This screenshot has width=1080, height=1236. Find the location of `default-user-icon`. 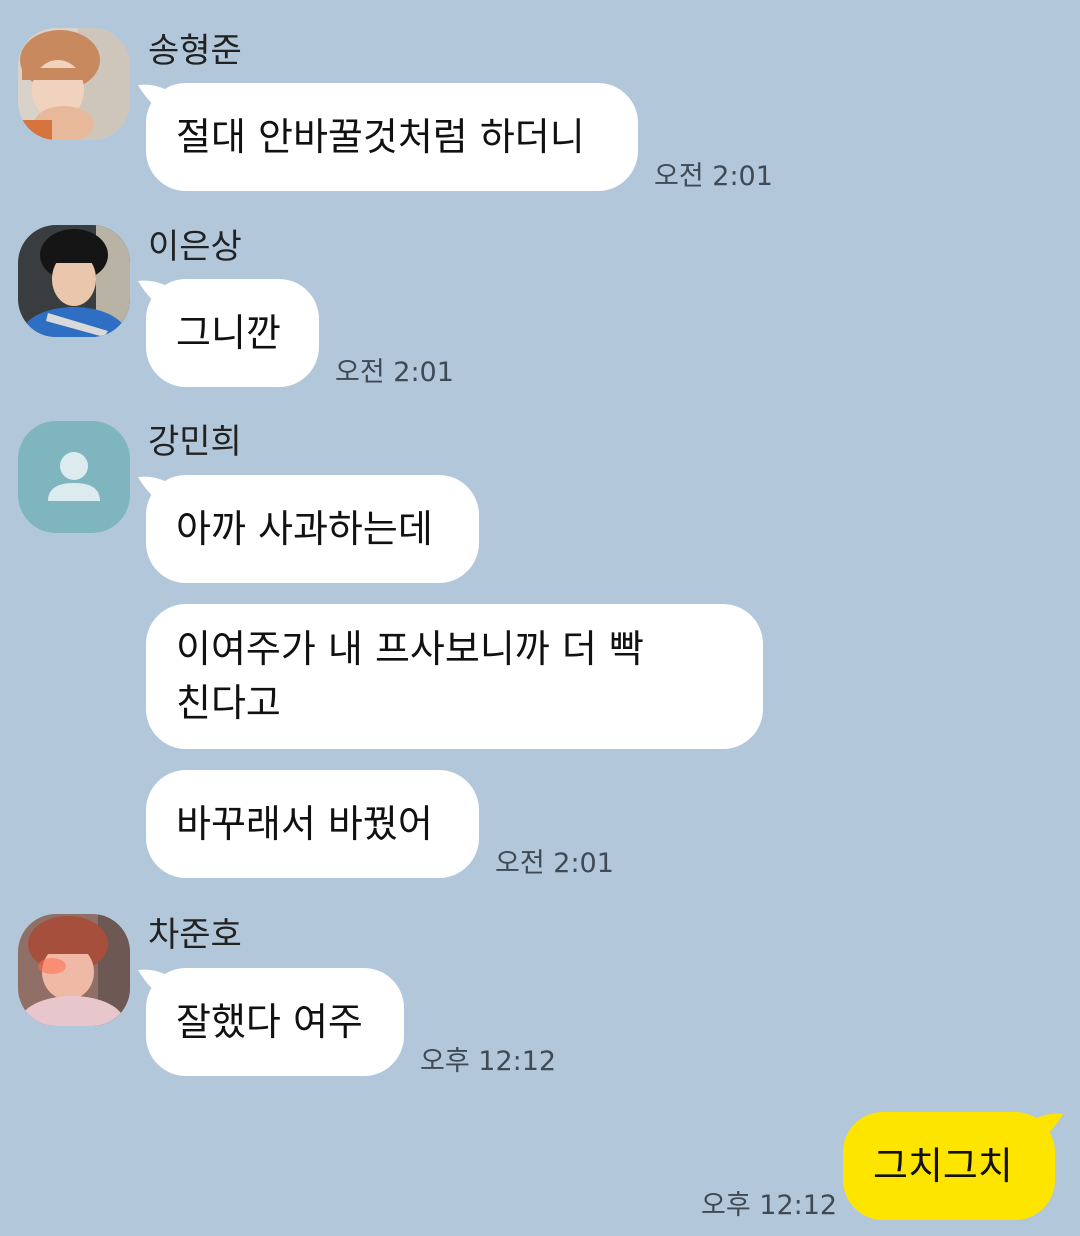

default-user-icon is located at coordinates (74, 476).